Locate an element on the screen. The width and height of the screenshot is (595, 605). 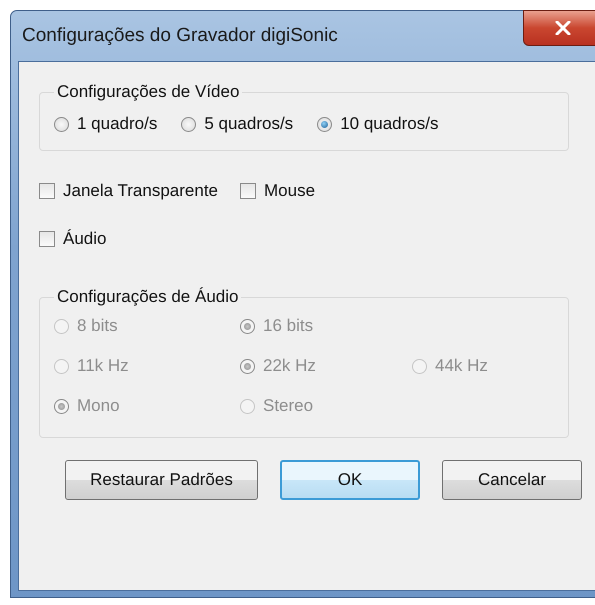
dialog-button: Restaurar Padrões is located at coordinates (161, 480).